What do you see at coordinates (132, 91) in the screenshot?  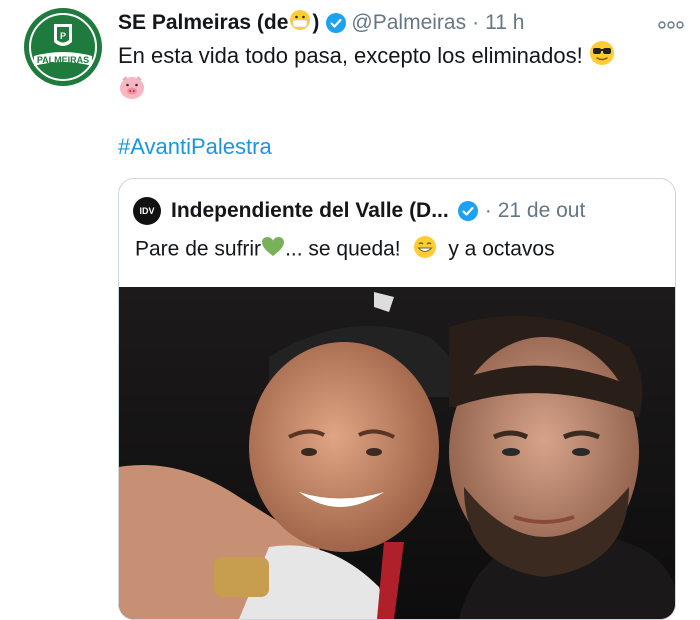 I see `pig-face-icon` at bounding box center [132, 91].